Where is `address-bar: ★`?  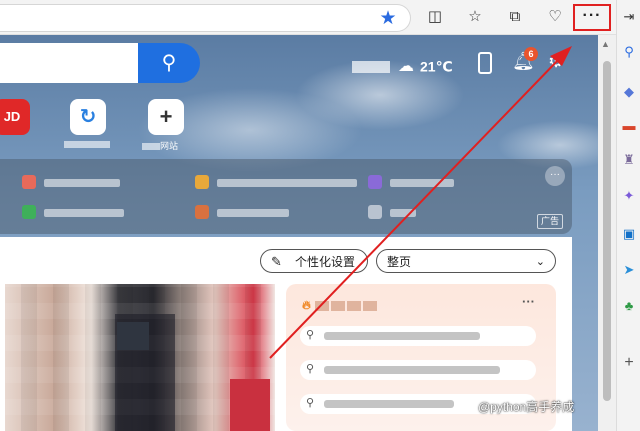 address-bar: ★ is located at coordinates (205, 18).